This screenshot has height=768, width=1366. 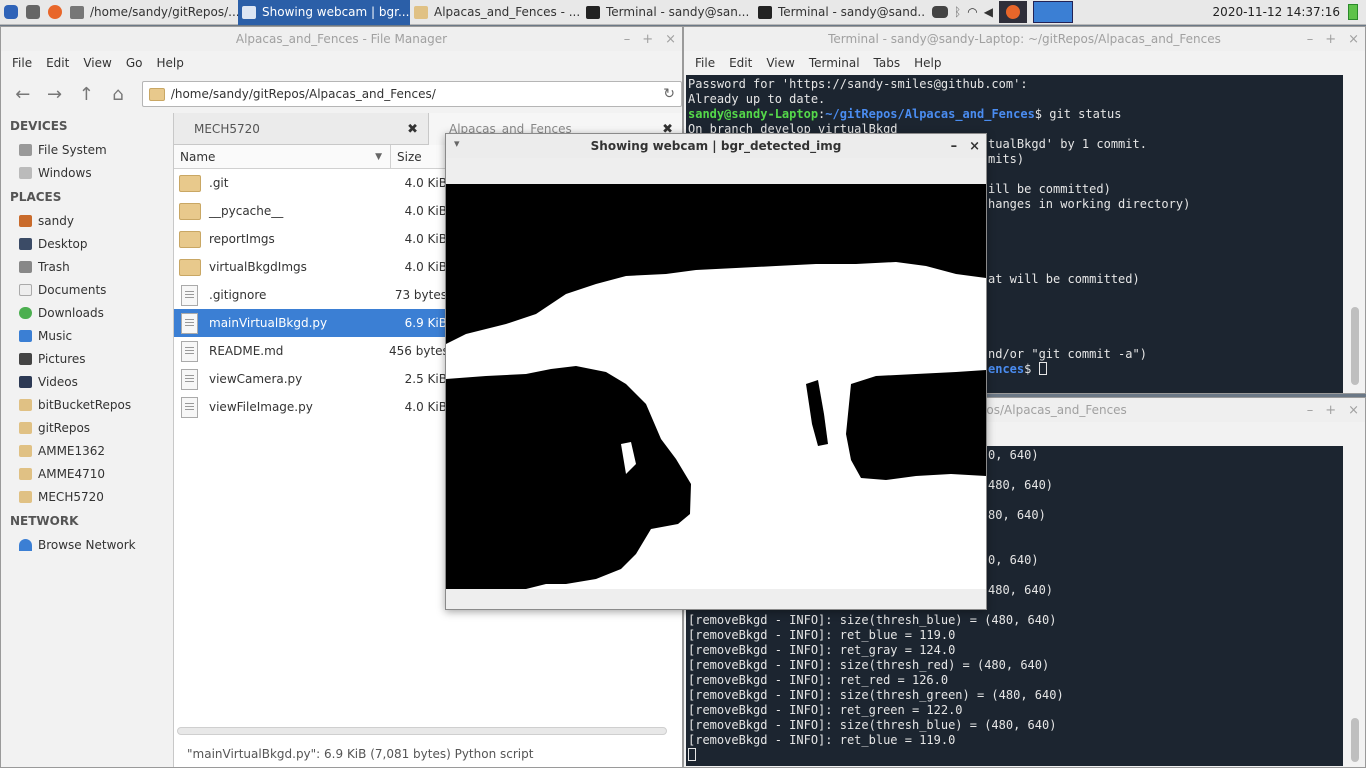 I want to click on menu-tabs: Tabs, so click(x=887, y=63).